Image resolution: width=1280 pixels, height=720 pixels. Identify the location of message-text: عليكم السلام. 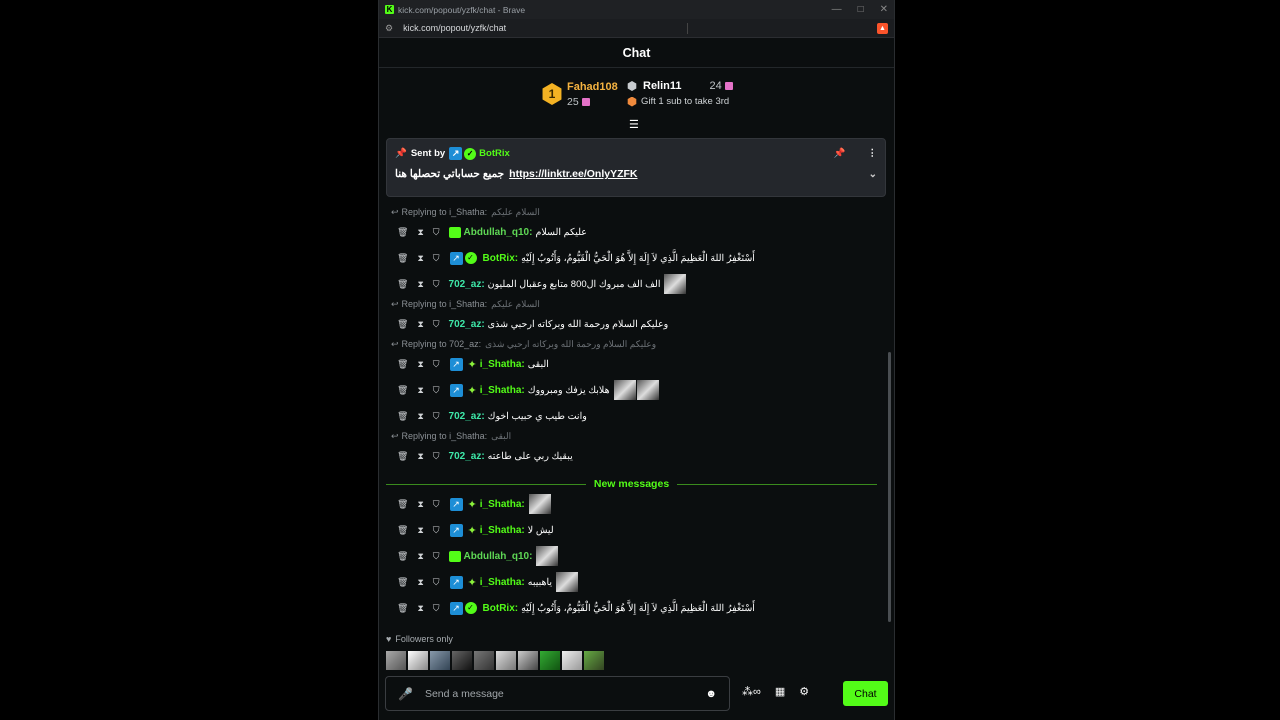
(561, 232).